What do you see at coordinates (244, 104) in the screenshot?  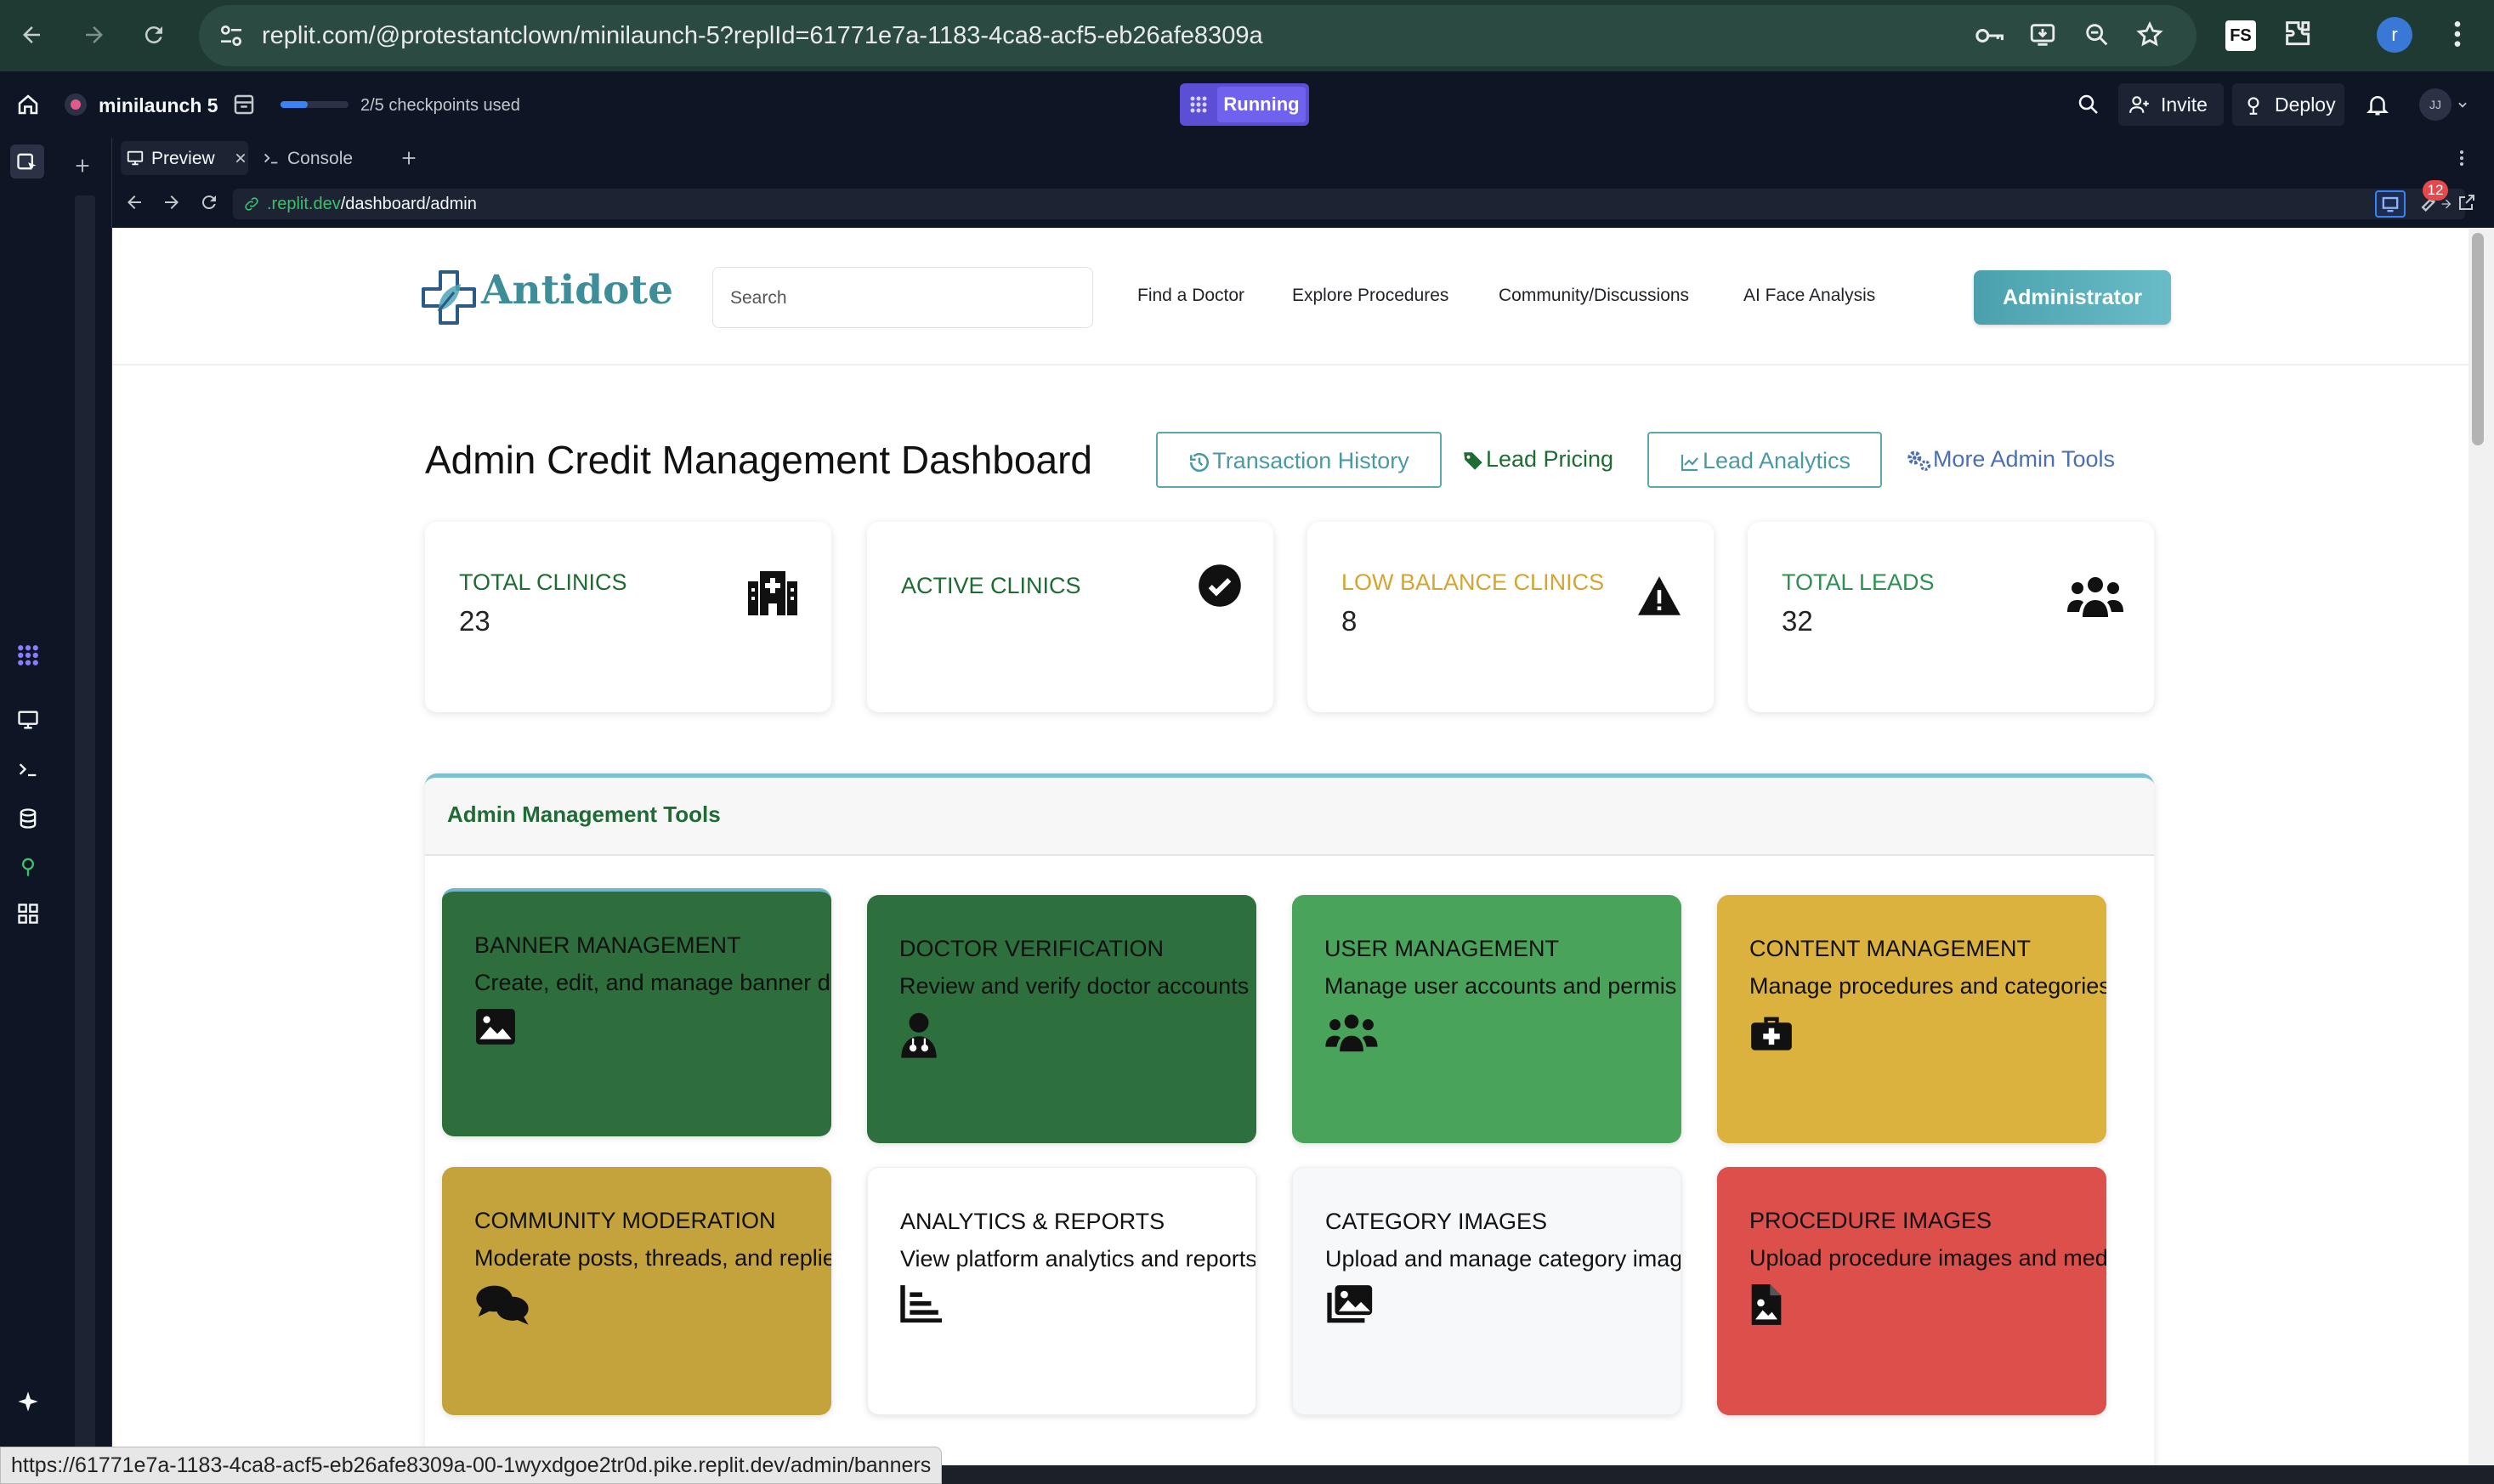 I see `history-panel-icon` at bounding box center [244, 104].